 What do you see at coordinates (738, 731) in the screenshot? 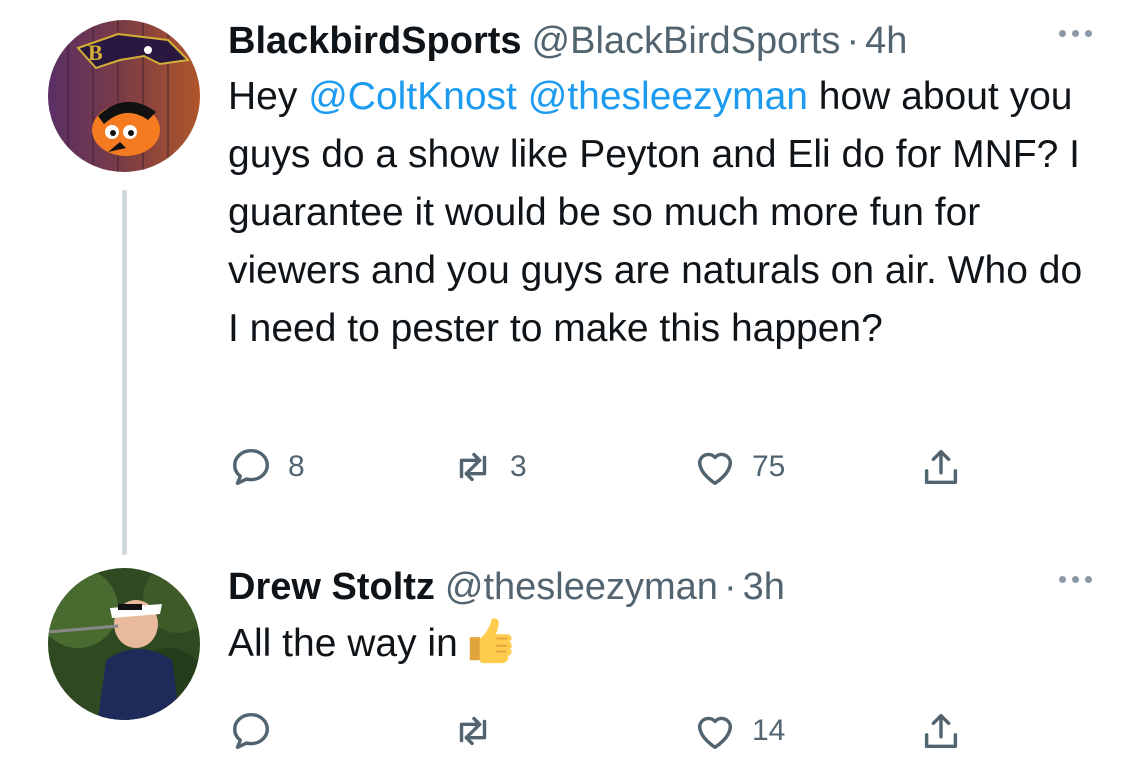
I see `like-button: 14` at bounding box center [738, 731].